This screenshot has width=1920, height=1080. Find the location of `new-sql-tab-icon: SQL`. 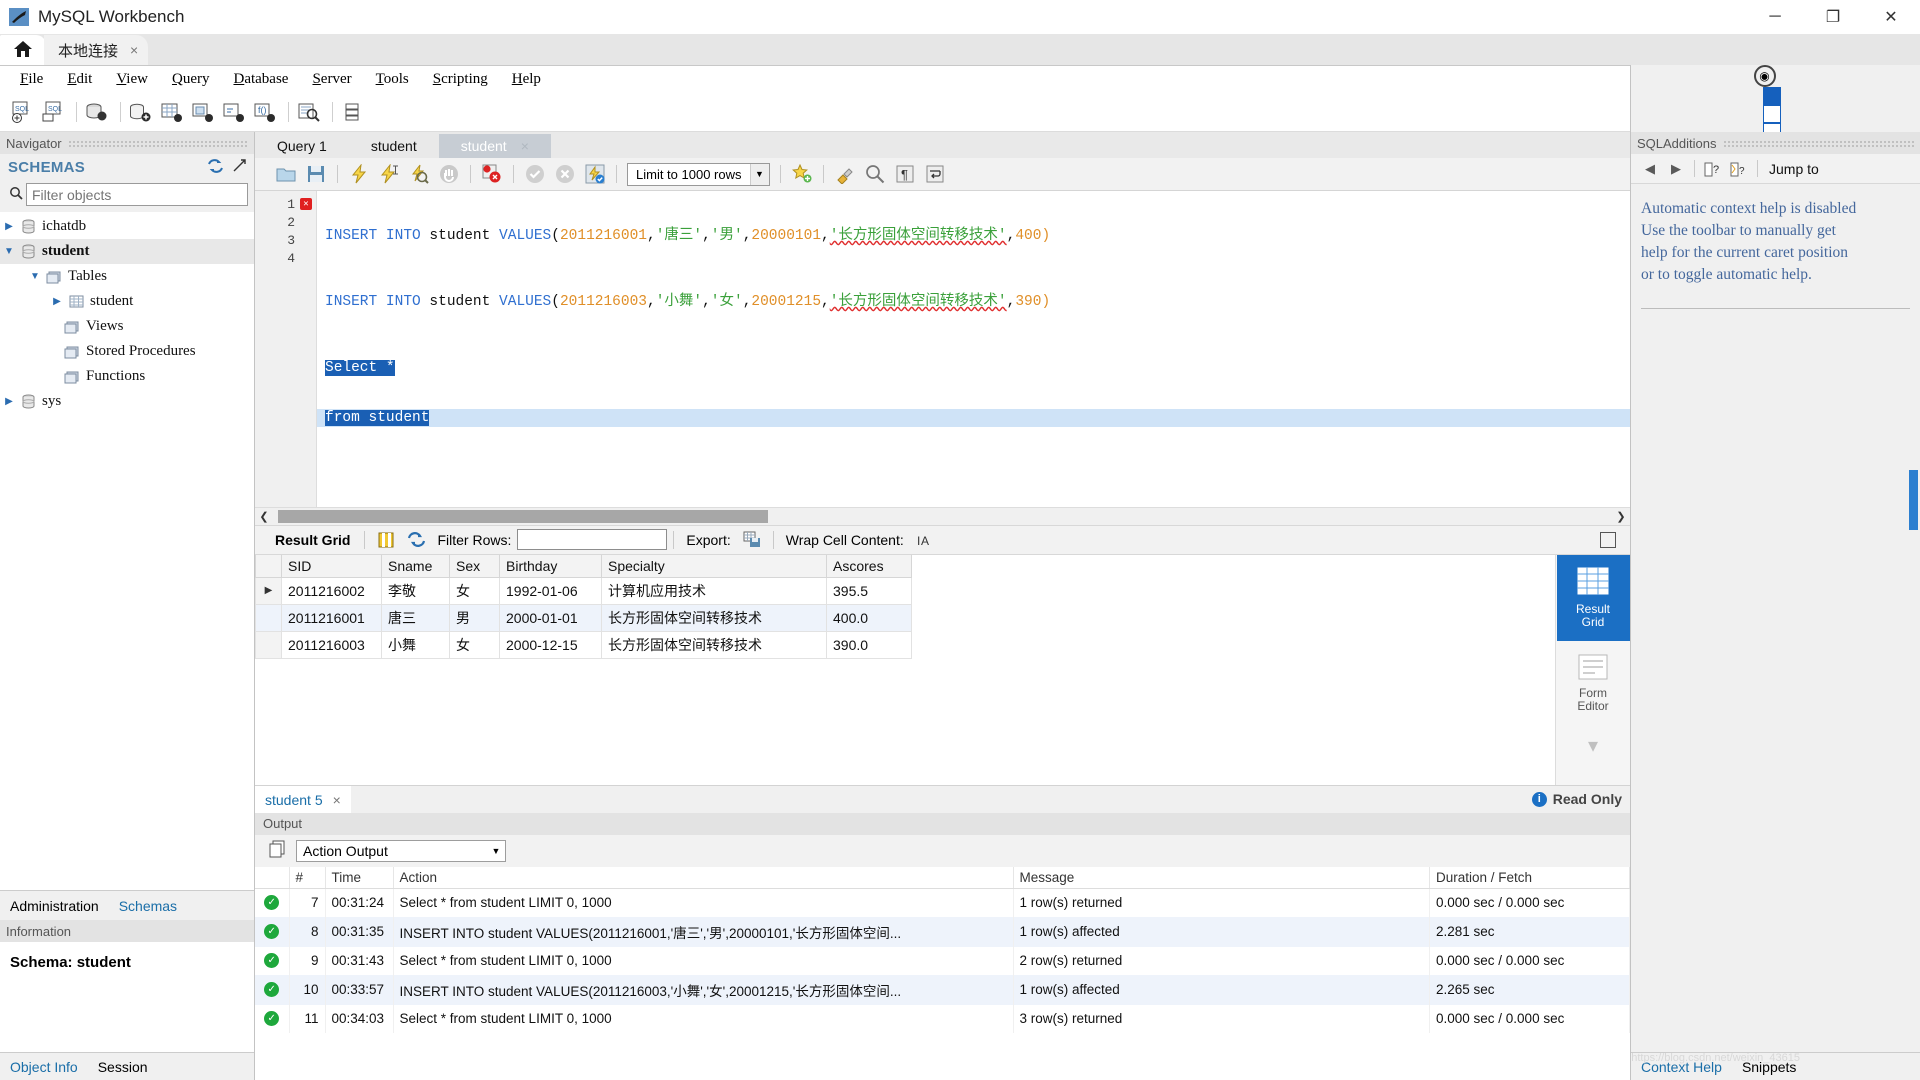

new-sql-tab-icon: SQL is located at coordinates (22, 112).